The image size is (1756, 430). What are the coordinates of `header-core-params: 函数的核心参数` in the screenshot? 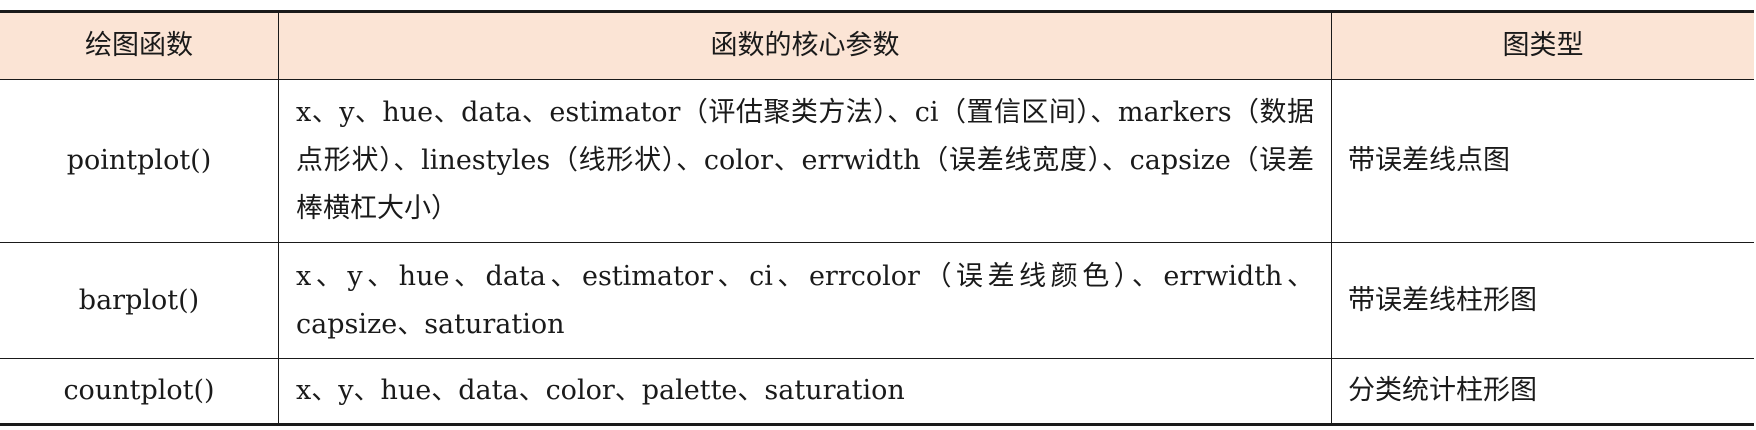 It's located at (805, 45).